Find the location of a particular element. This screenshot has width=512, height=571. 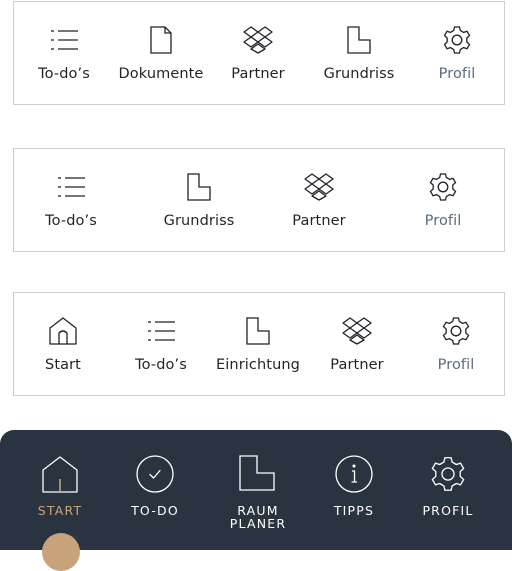

tab-label: RAUM PLANER is located at coordinates (258, 517).